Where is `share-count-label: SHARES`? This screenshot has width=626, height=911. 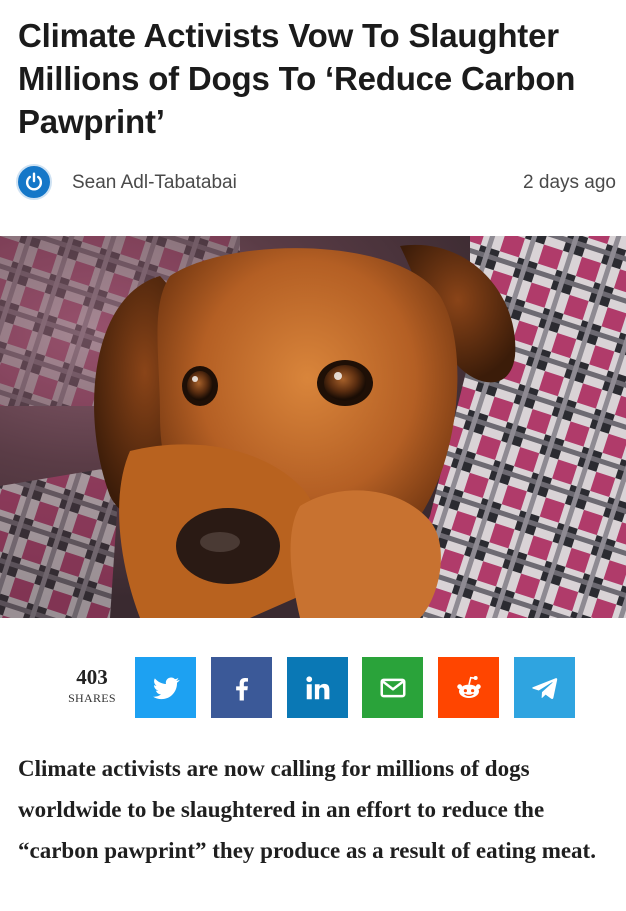 share-count-label: SHARES is located at coordinates (92, 698).